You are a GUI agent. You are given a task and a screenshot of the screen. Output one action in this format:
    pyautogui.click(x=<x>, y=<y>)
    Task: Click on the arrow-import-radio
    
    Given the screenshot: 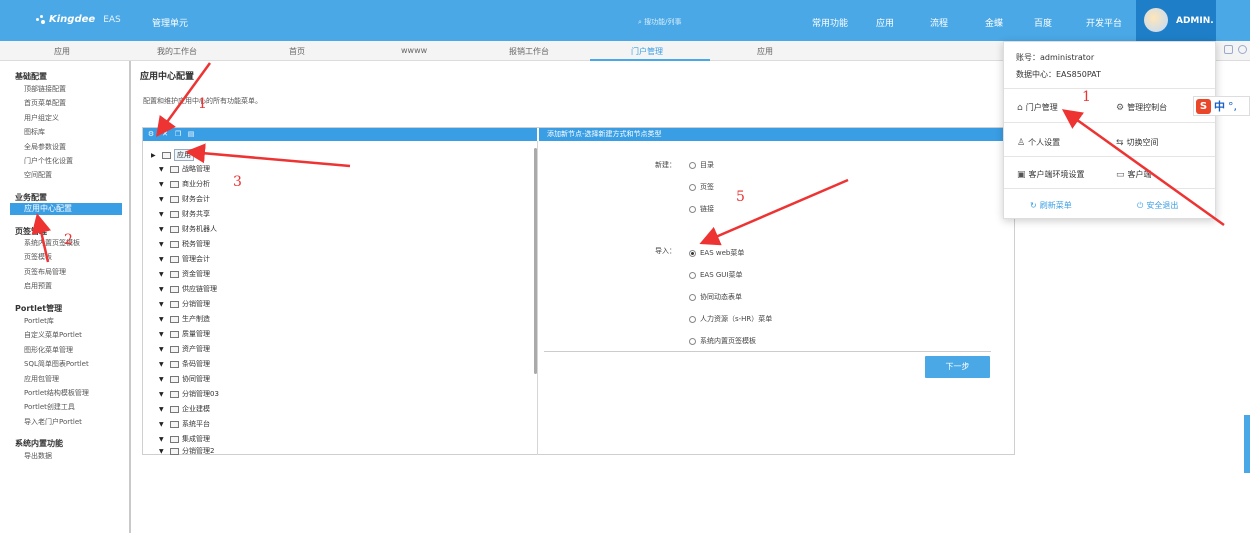 What is the action you would take?
    pyautogui.click(x=774, y=212)
    